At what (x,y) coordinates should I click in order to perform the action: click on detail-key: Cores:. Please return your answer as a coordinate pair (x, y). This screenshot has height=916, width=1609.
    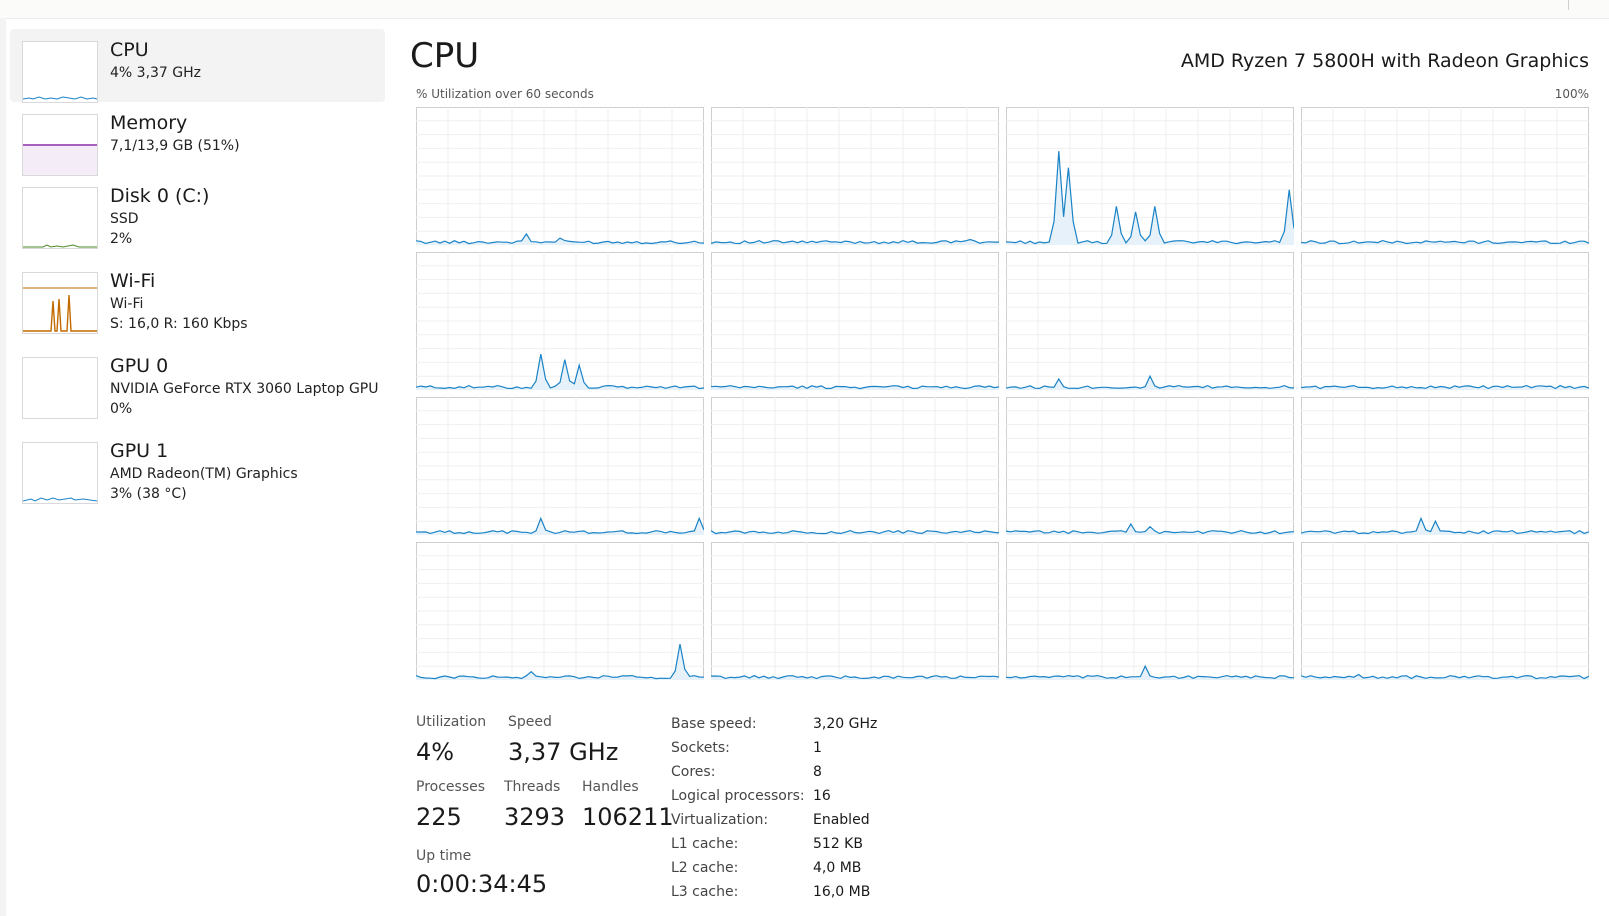
    Looking at the image, I should click on (693, 772).